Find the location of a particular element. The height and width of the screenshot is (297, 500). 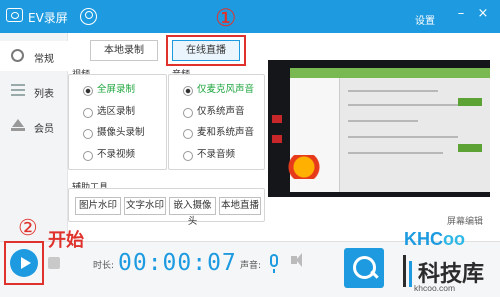

minimize-button: – is located at coordinates (461, 13).